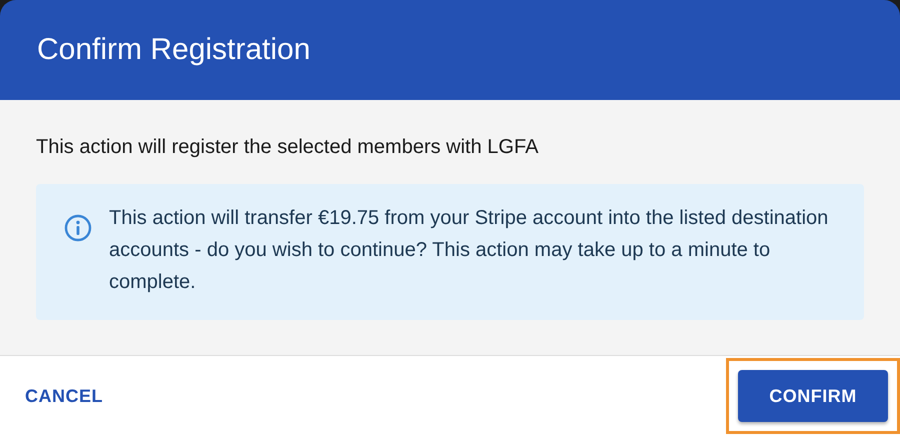 The image size is (900, 436). What do you see at coordinates (64, 396) in the screenshot?
I see `cancel-button: CANCEL` at bounding box center [64, 396].